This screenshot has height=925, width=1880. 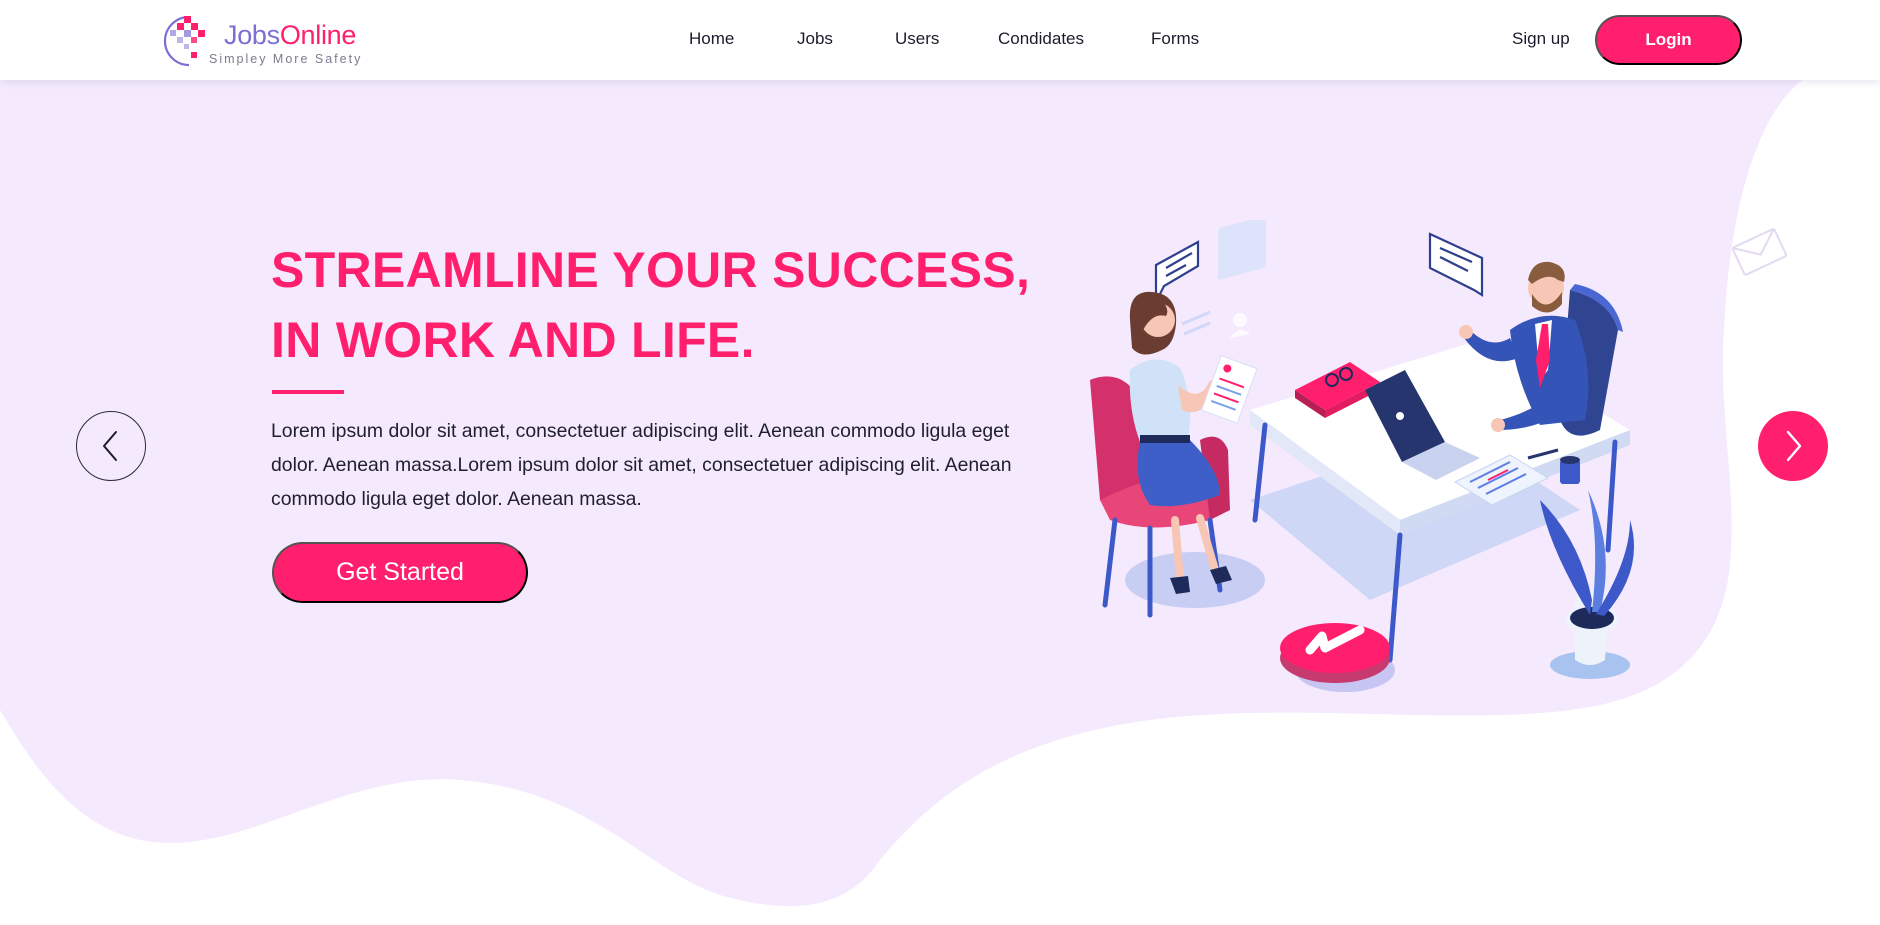 What do you see at coordinates (184, 41) in the screenshot?
I see `logo-mark-icon` at bounding box center [184, 41].